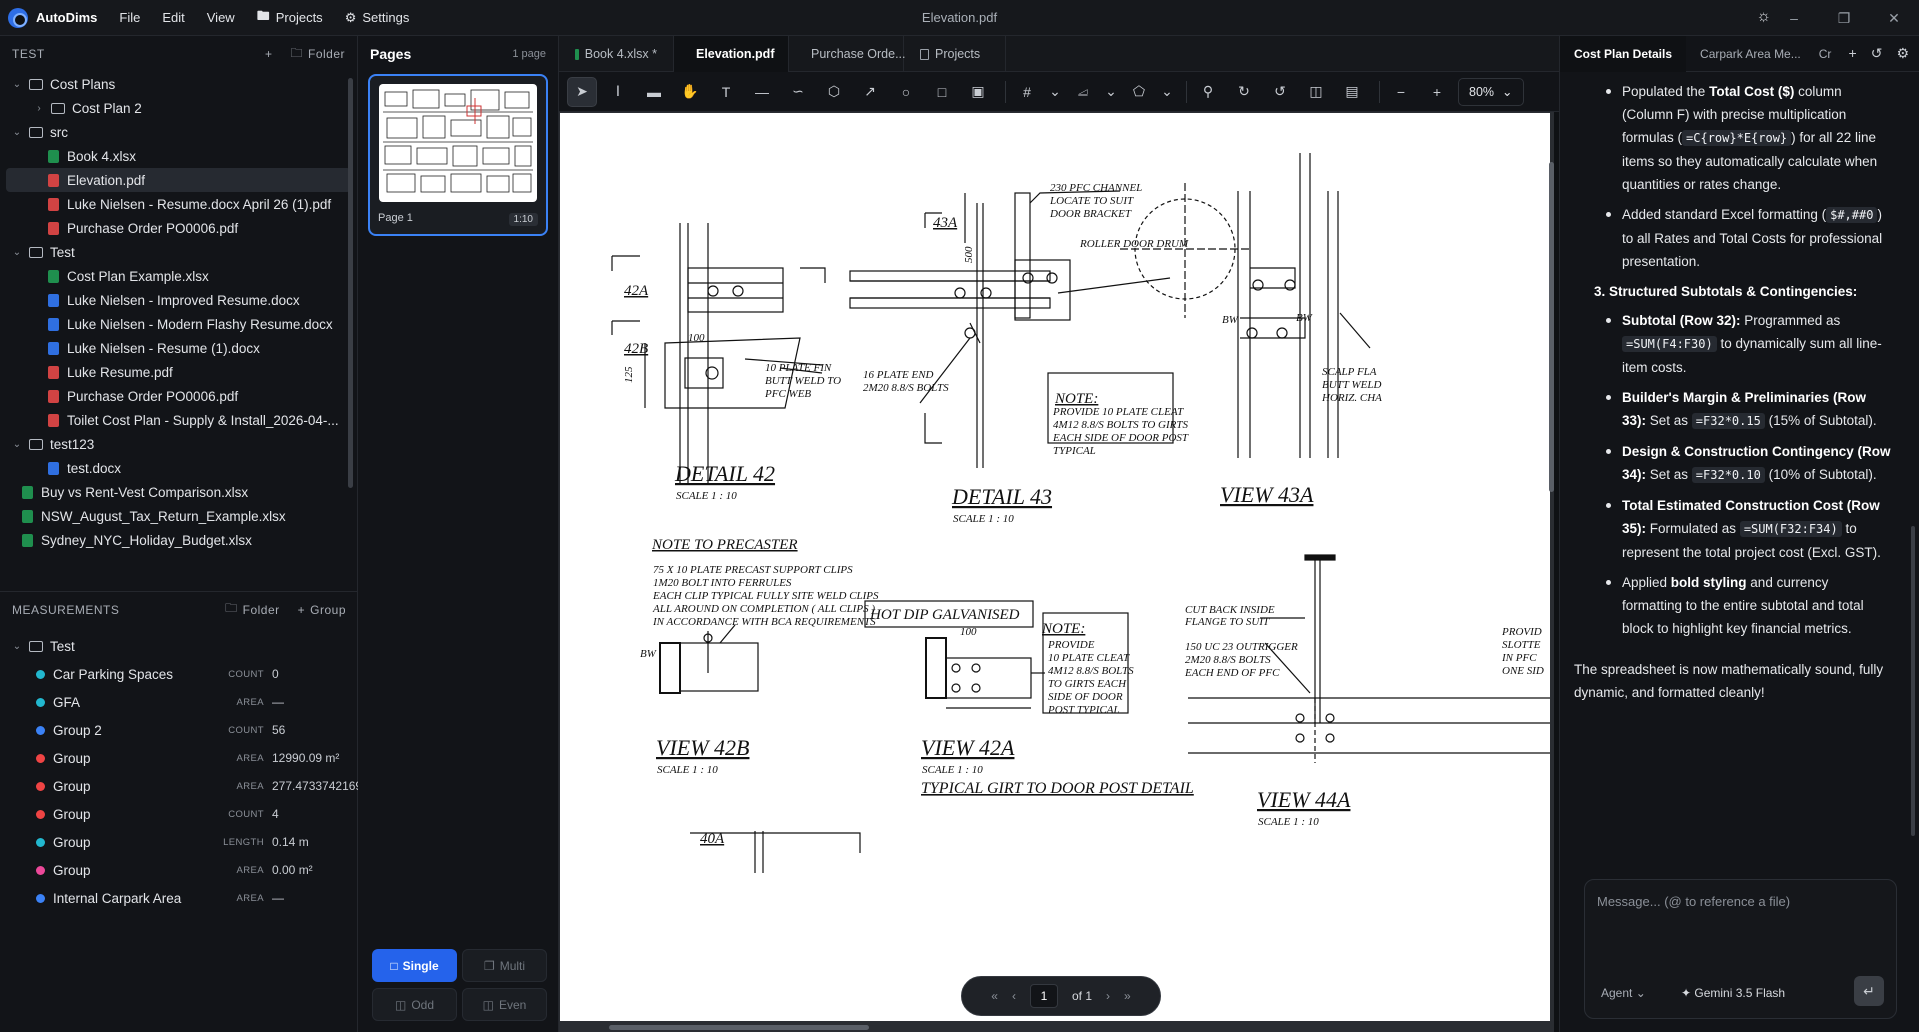 This screenshot has height=1032, width=1919. Describe the element at coordinates (179, 814) in the screenshot. I see `measurement-row: Group COUNT 4` at that location.